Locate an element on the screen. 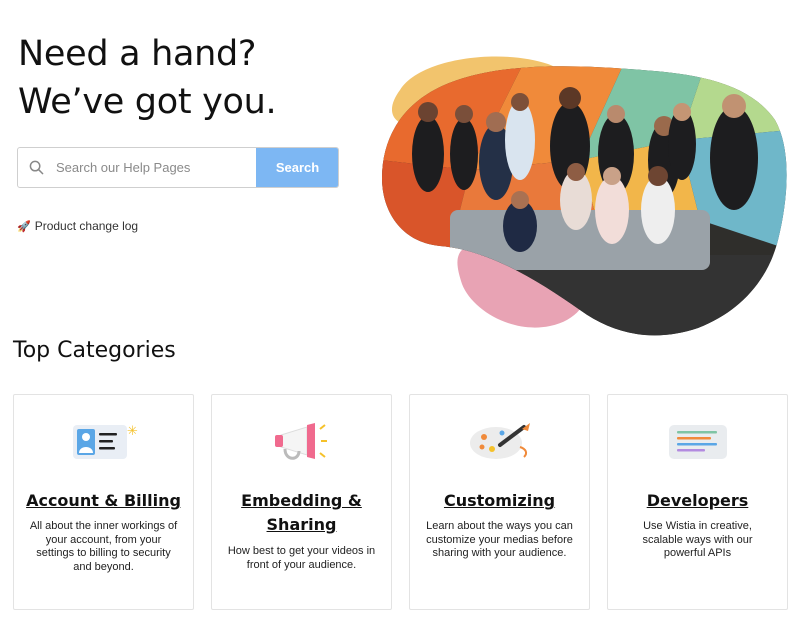 The width and height of the screenshot is (800, 623). category-title: Customizing is located at coordinates (499, 501).